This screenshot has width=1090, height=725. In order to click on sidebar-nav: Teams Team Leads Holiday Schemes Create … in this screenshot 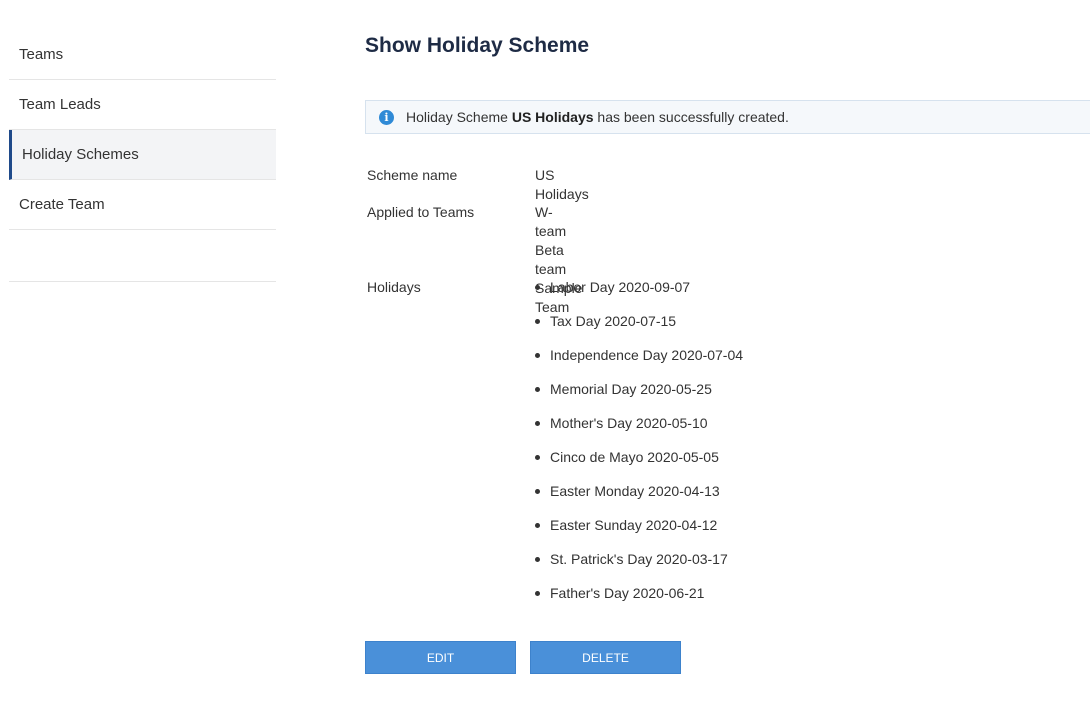, I will do `click(142, 156)`.